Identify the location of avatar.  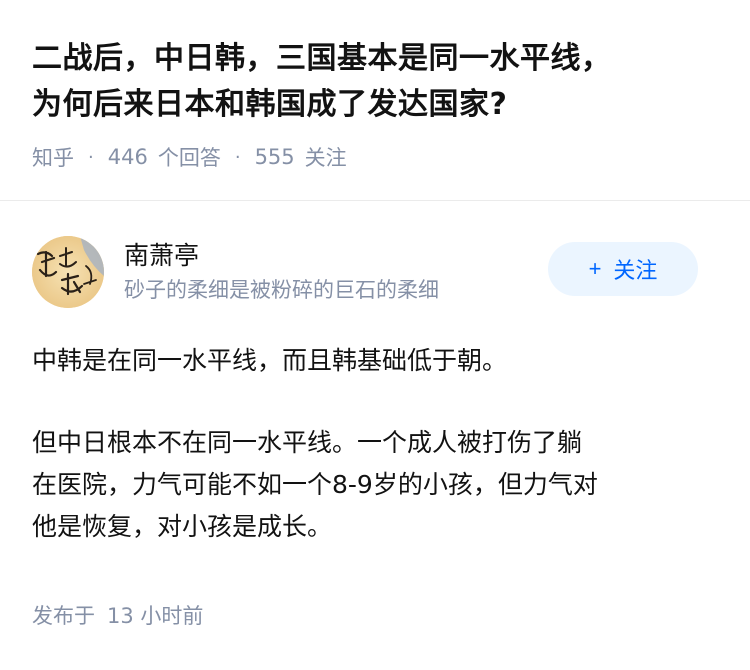
(68, 272).